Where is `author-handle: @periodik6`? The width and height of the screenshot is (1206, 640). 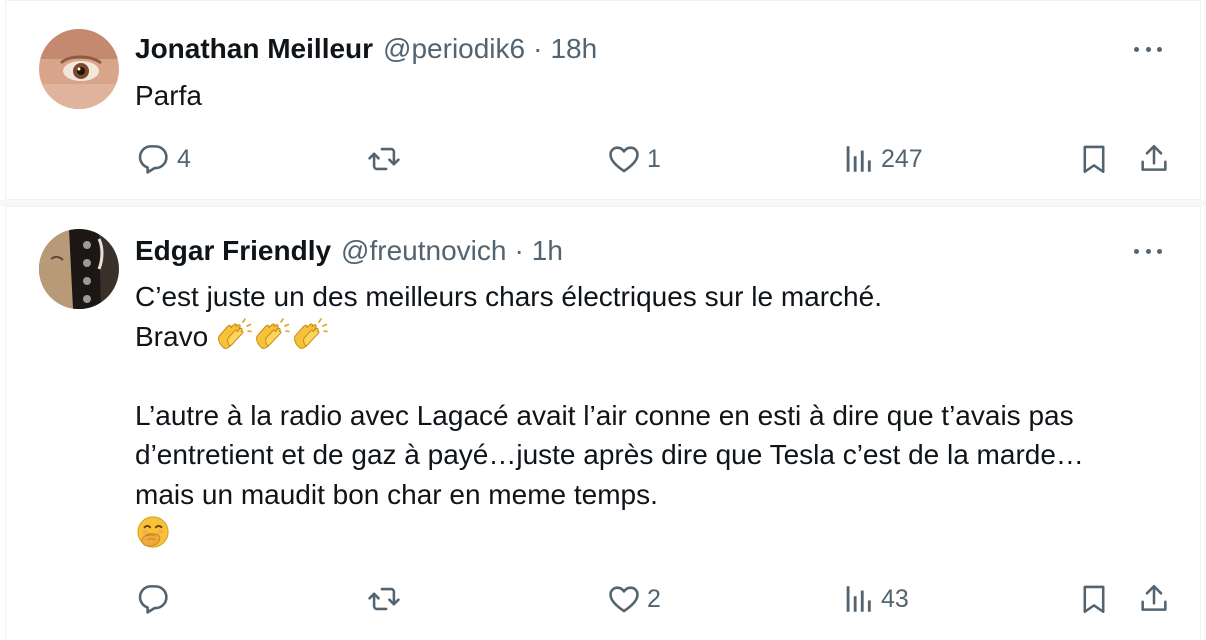
author-handle: @periodik6 is located at coordinates (454, 49).